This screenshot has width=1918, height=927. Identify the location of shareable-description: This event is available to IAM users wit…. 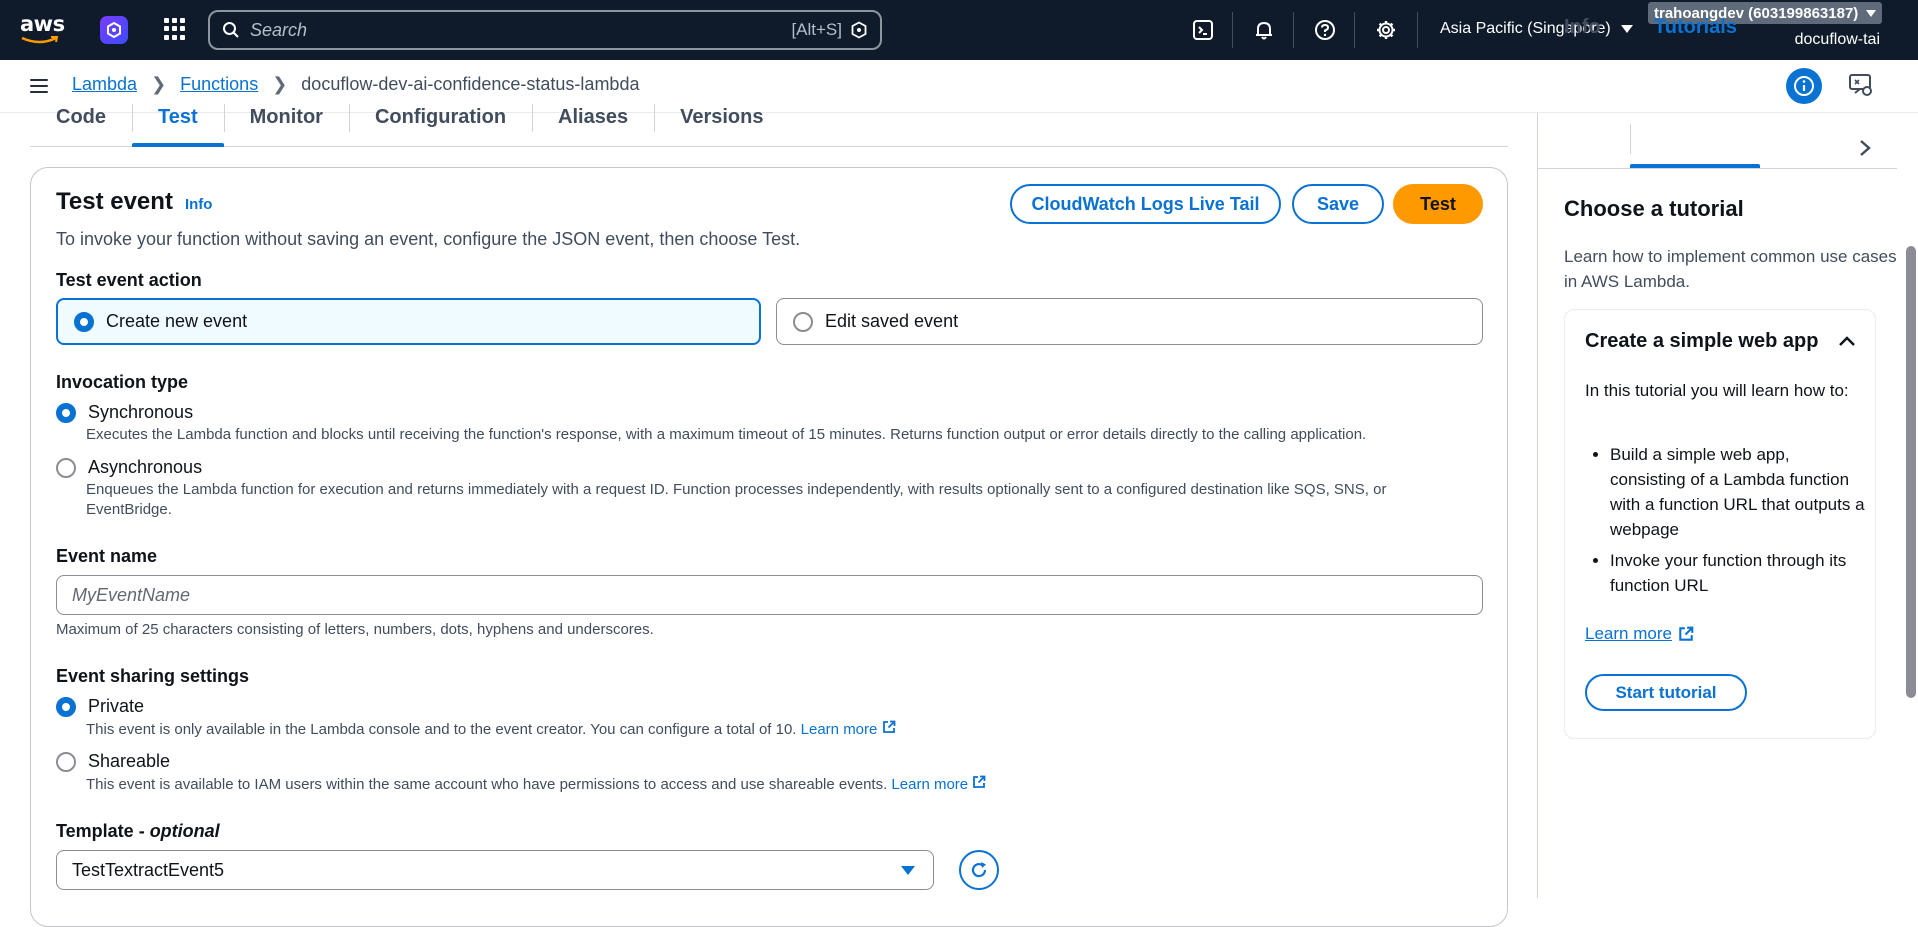
(536, 785).